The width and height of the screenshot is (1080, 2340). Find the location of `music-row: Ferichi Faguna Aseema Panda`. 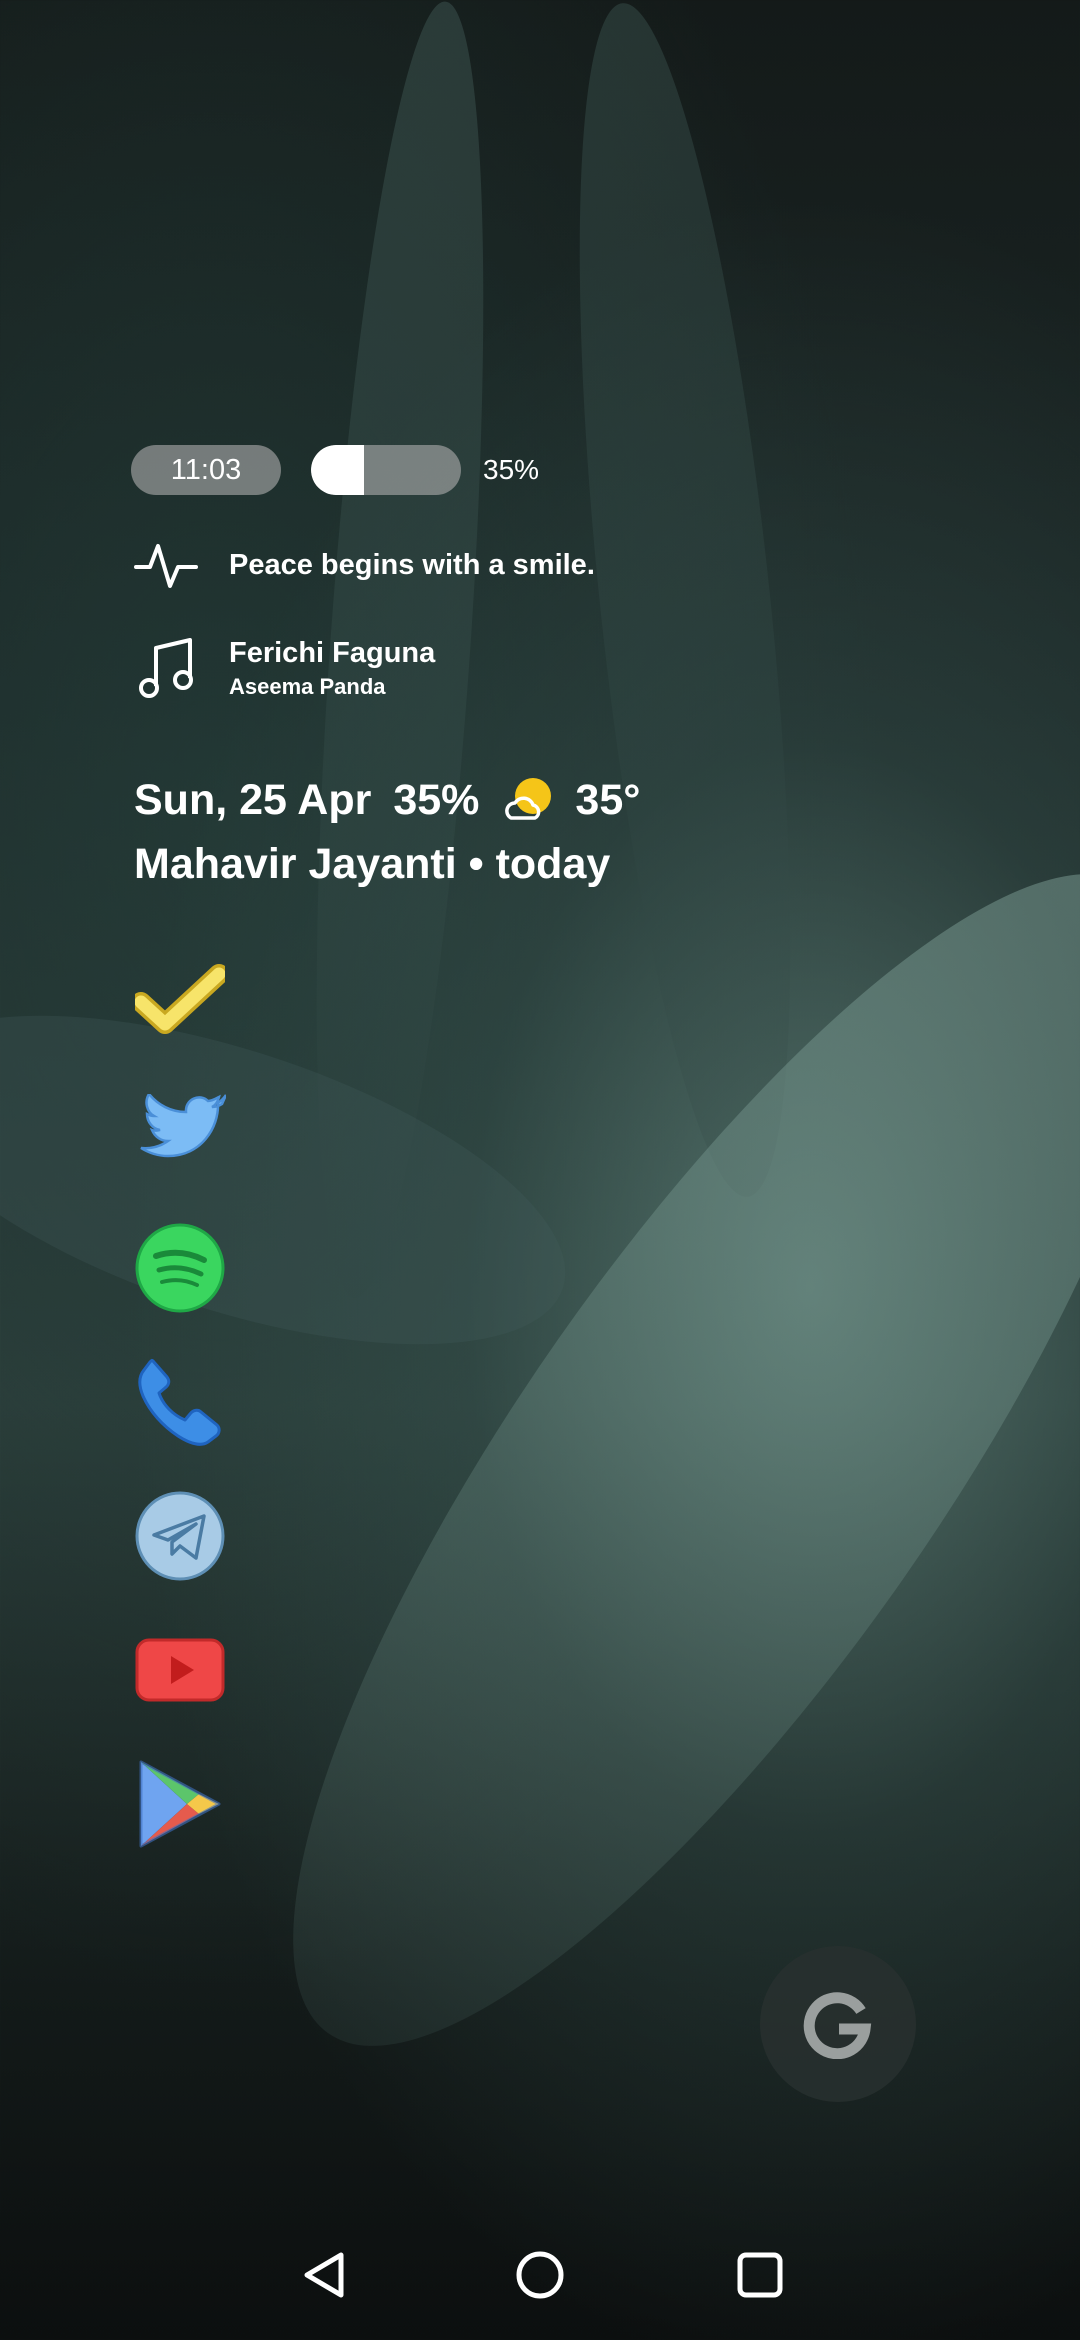

music-row: Ferichi Faguna Aseema Panda is located at coordinates (283, 668).